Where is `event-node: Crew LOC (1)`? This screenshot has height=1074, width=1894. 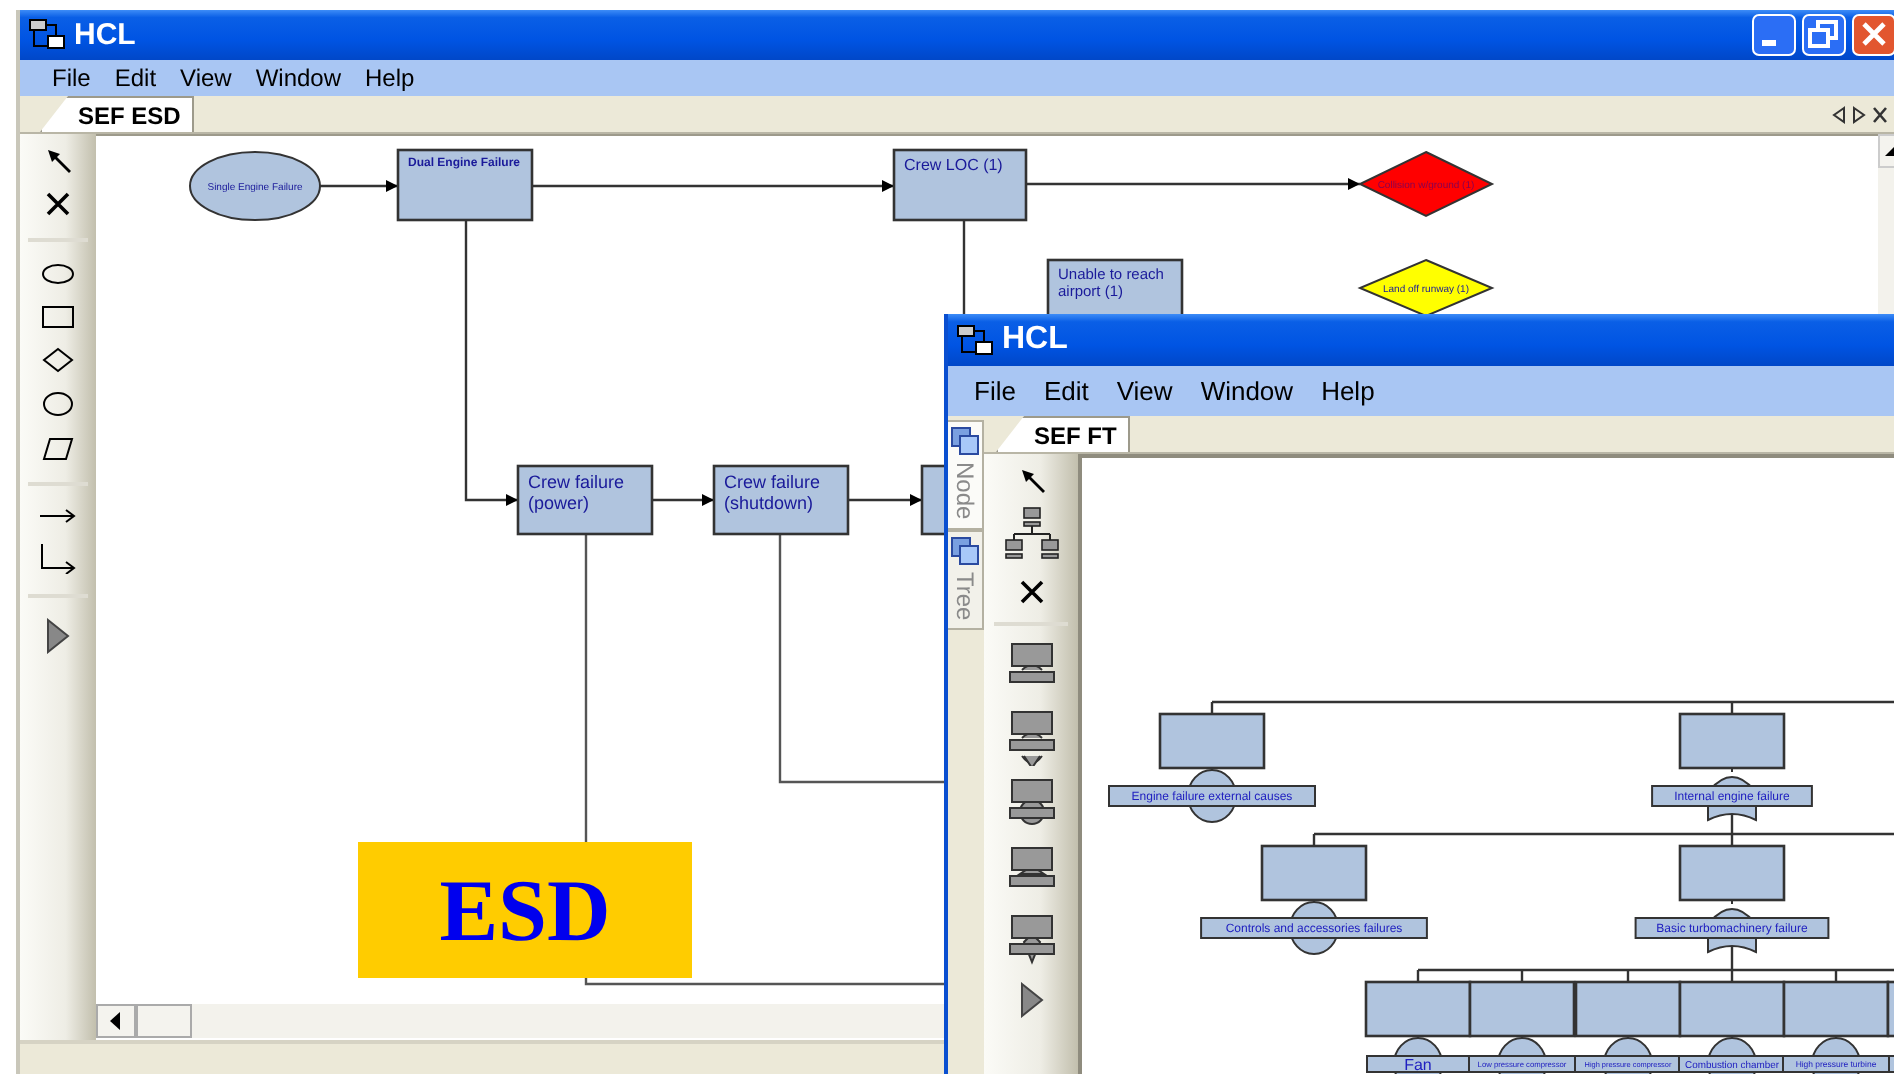
event-node: Crew LOC (1) is located at coordinates (960, 185).